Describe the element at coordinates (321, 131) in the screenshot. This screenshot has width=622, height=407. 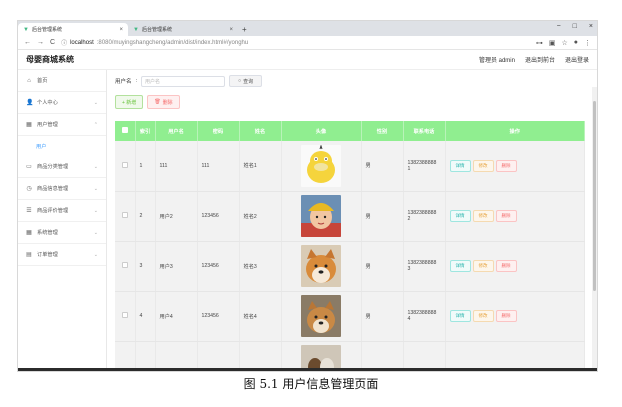
I see `col-header: 头像` at that location.